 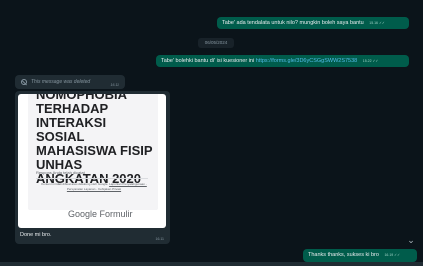 I want to click on outgoing-message: Thanks thanks, sukses ki bro 16.19 ✓✓, so click(x=360, y=255).